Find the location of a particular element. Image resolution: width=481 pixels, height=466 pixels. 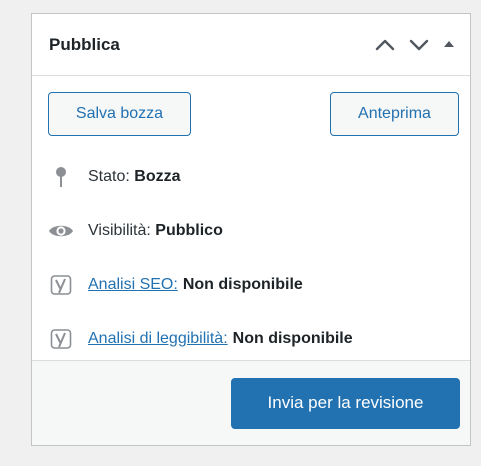

panel-controls is located at coordinates (415, 45).